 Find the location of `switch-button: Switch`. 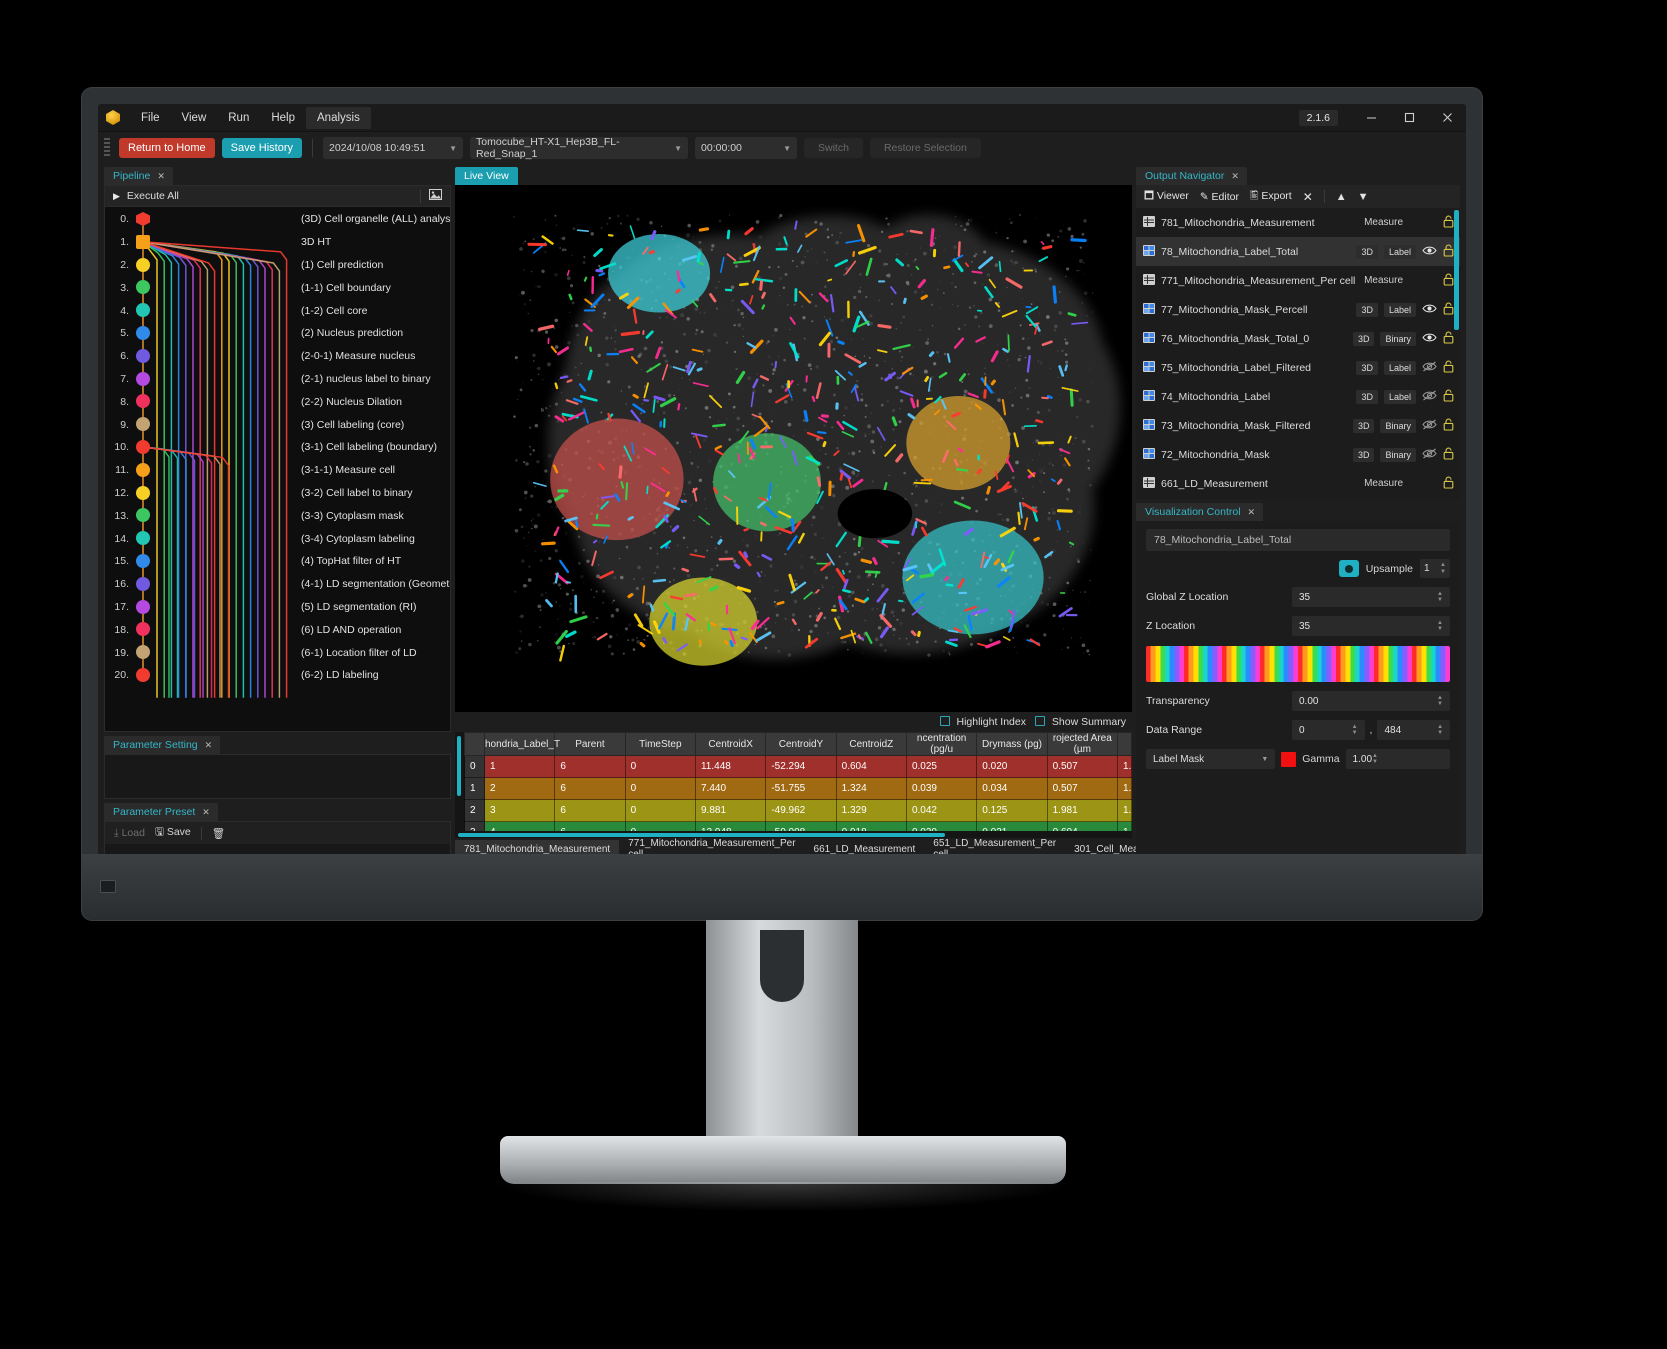

switch-button: Switch is located at coordinates (833, 148).